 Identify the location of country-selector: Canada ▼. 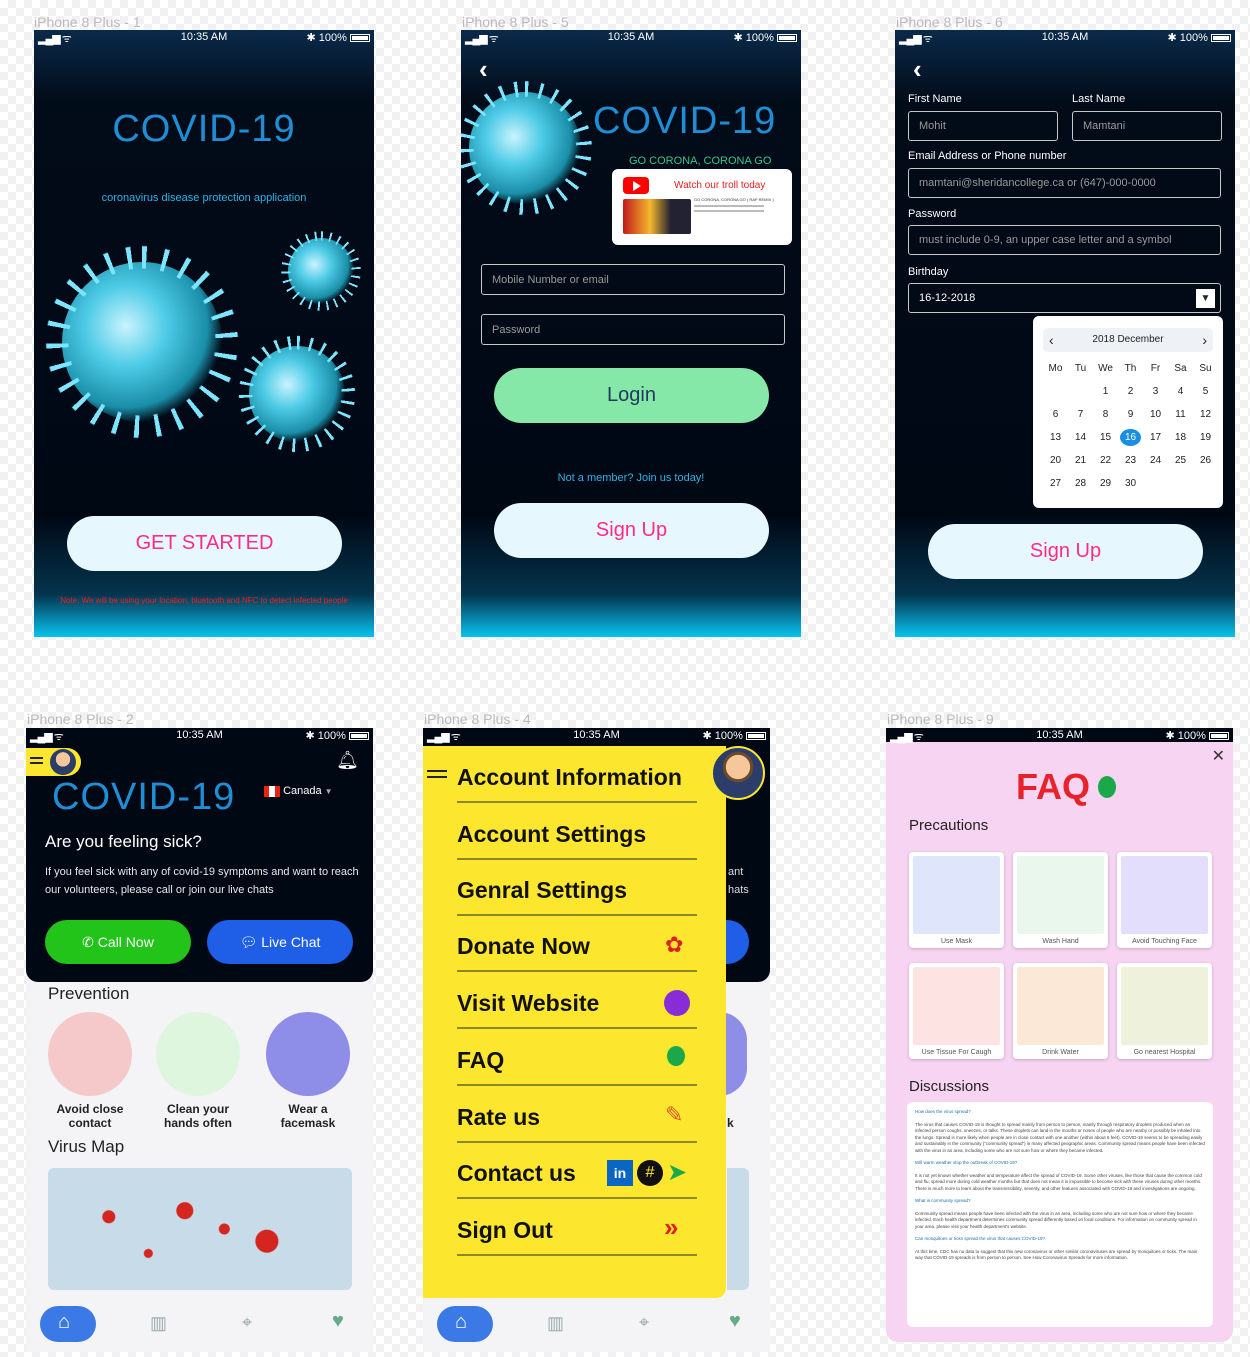
(298, 791).